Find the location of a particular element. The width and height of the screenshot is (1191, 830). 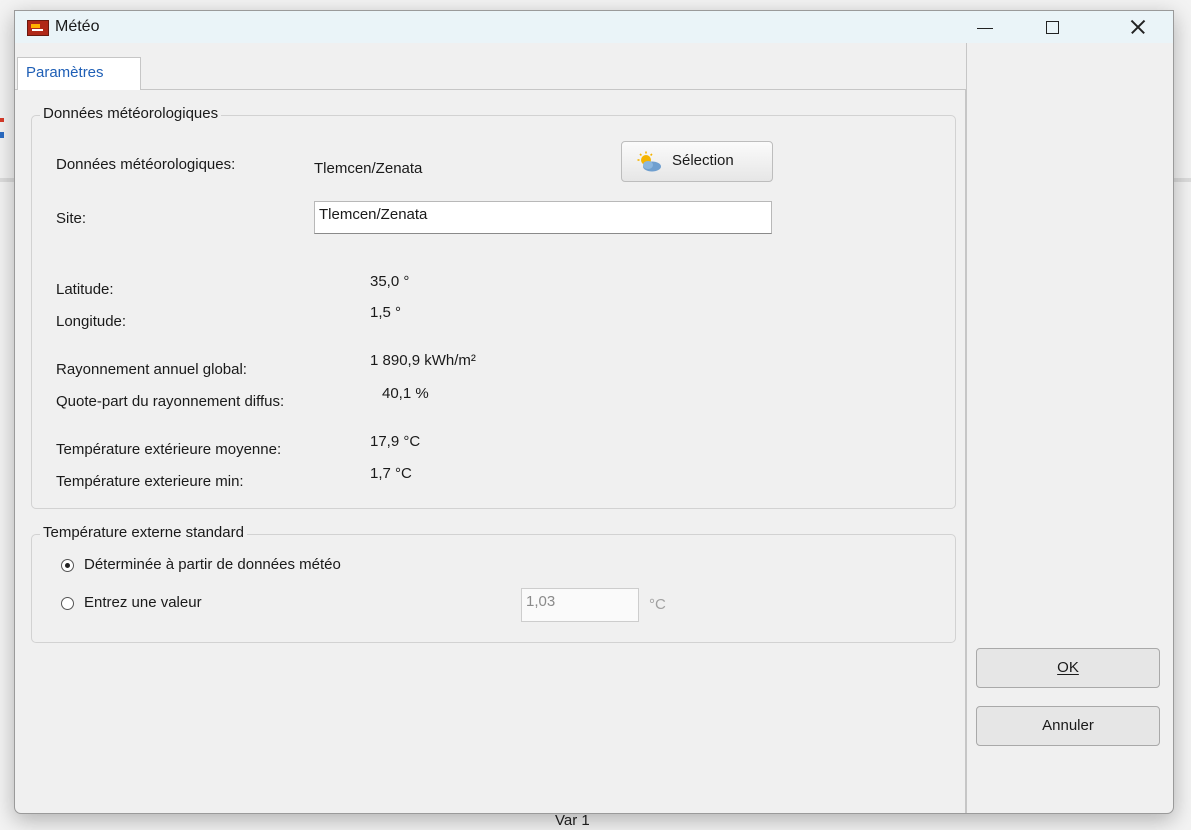

background-status-text: Var 1 is located at coordinates (572, 820).